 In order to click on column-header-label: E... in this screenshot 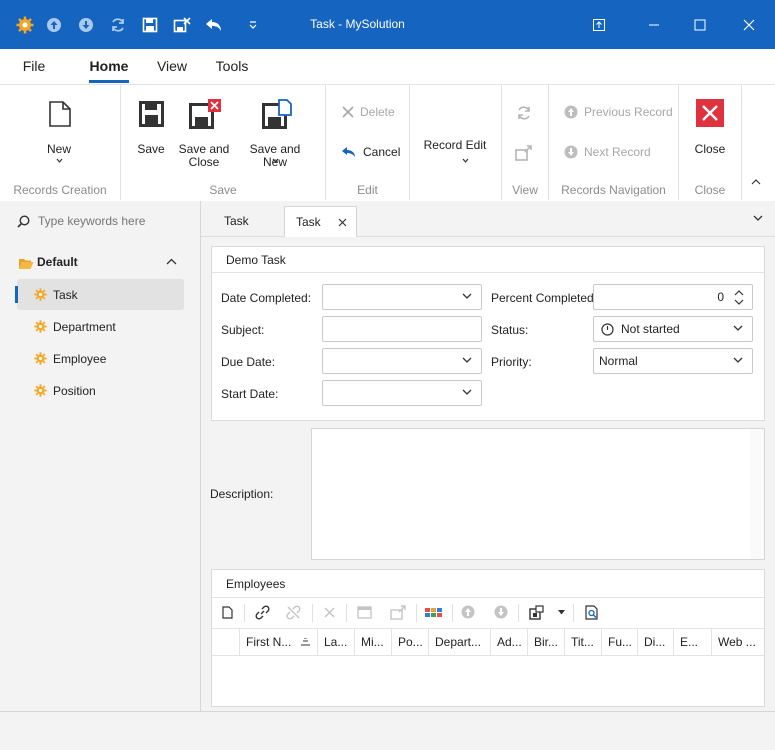, I will do `click(689, 641)`.